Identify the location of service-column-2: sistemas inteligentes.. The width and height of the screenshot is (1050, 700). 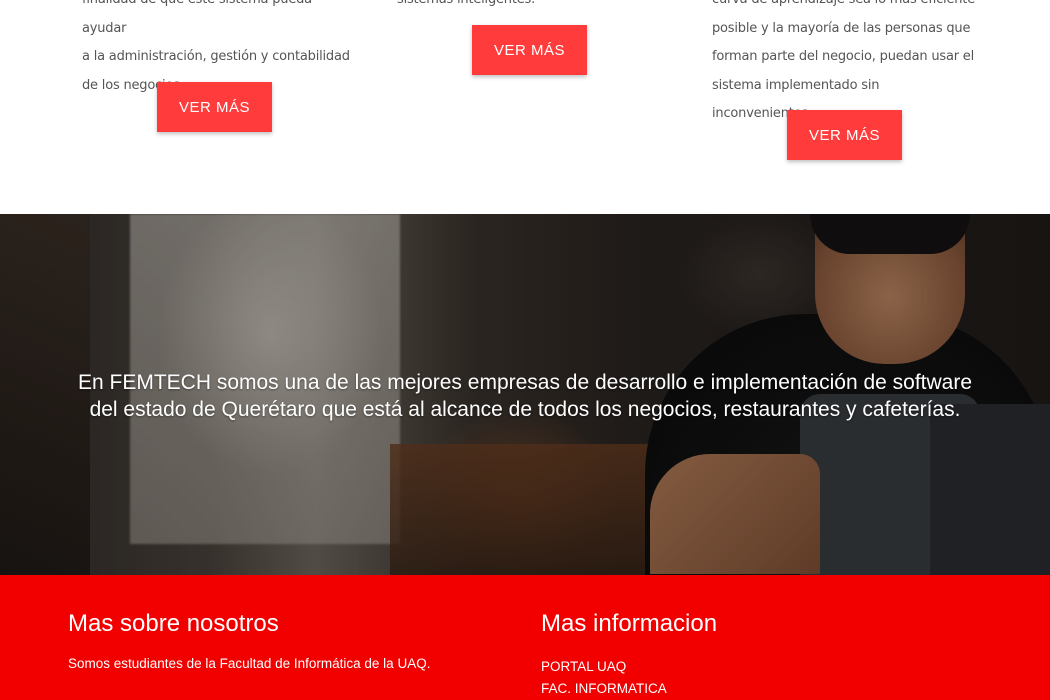
(497, 7).